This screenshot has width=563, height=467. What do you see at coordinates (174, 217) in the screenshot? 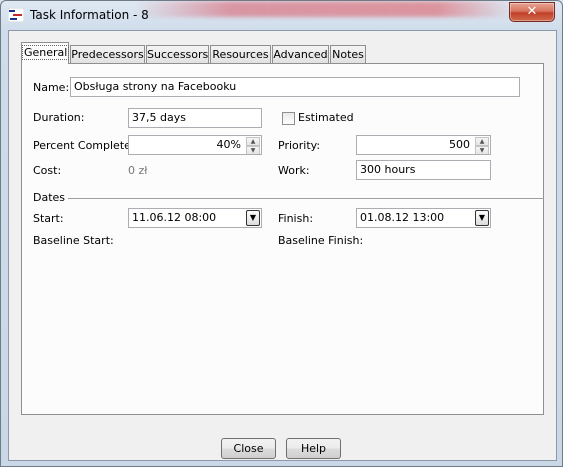
I see `start-date-value: 11.06.12 08:00` at bounding box center [174, 217].